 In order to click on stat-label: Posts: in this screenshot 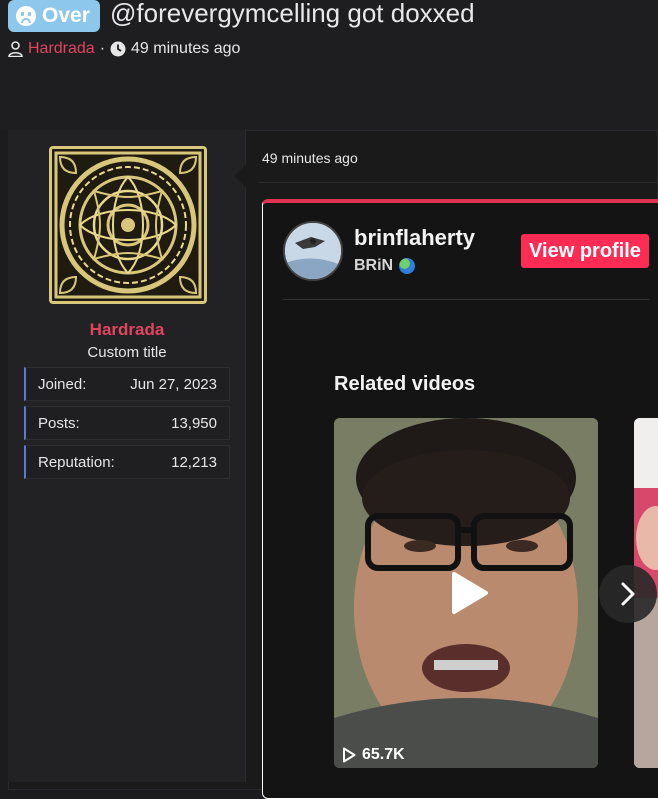, I will do `click(59, 423)`.